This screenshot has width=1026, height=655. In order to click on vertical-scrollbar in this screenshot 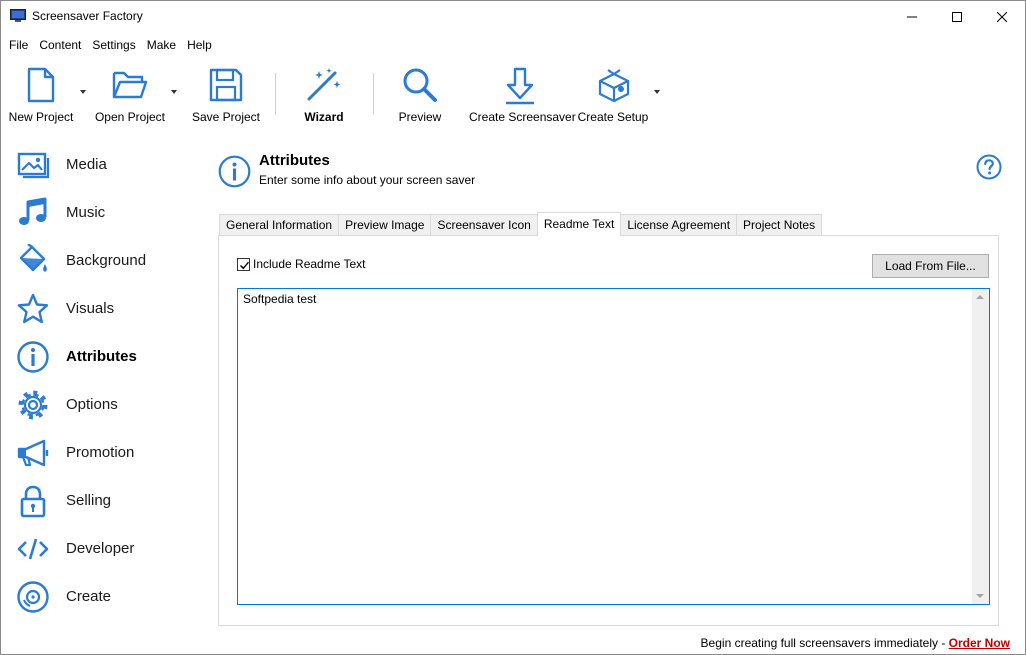, I will do `click(980, 446)`.